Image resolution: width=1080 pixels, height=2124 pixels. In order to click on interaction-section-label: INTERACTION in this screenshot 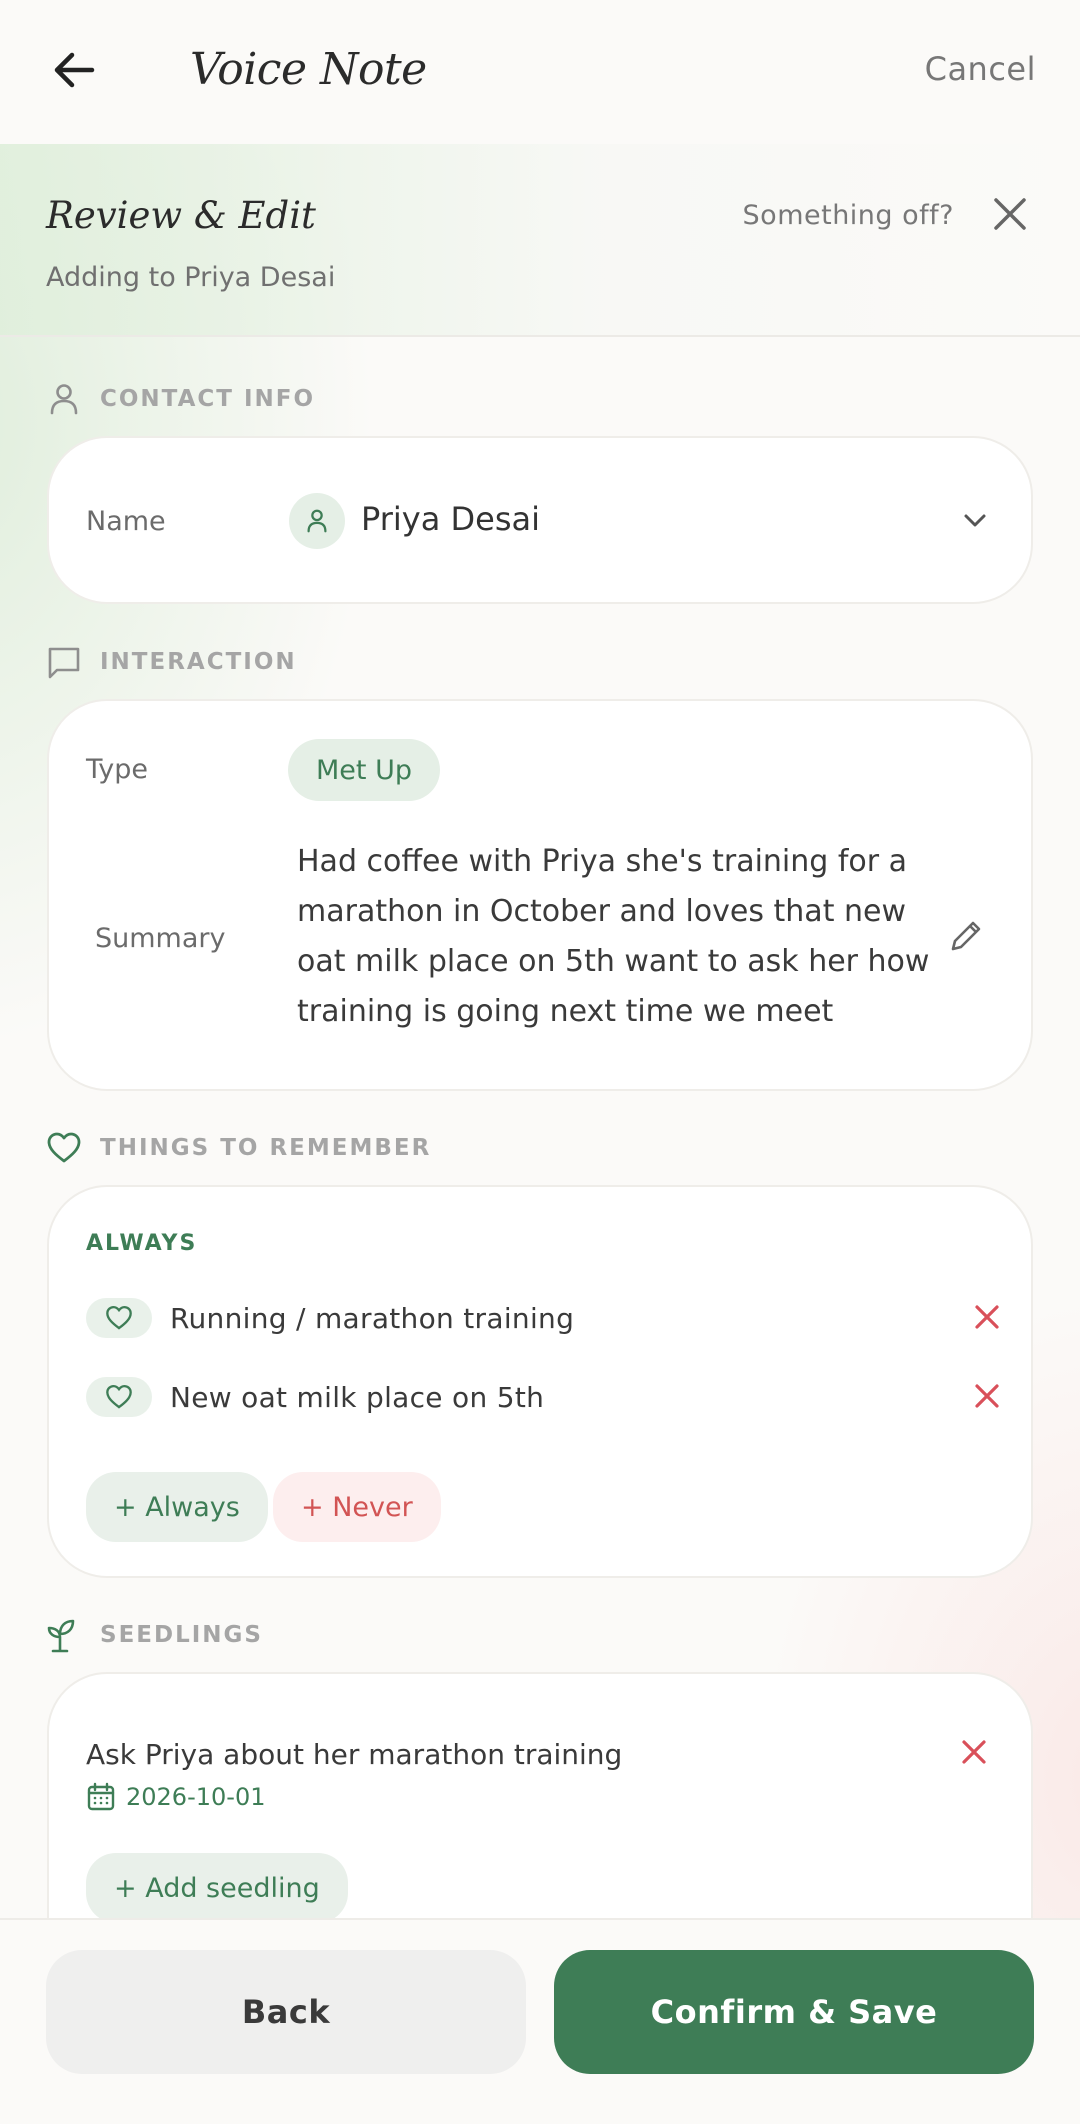, I will do `click(171, 662)`.